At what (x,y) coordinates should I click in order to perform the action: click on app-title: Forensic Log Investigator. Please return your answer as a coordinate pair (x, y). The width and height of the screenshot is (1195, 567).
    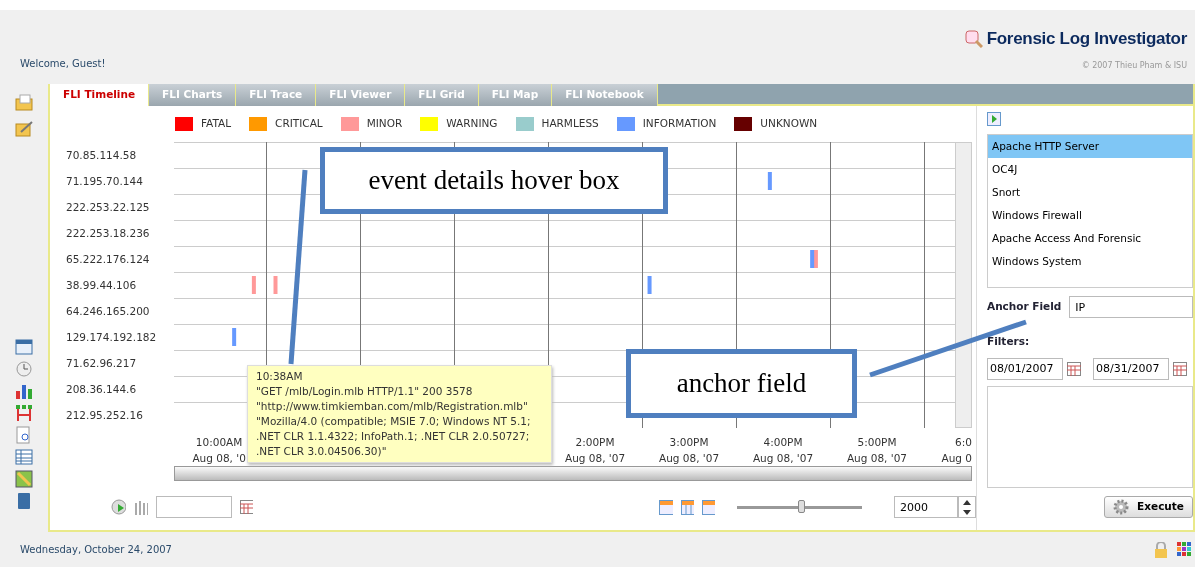
    Looking at the image, I should click on (1086, 39).